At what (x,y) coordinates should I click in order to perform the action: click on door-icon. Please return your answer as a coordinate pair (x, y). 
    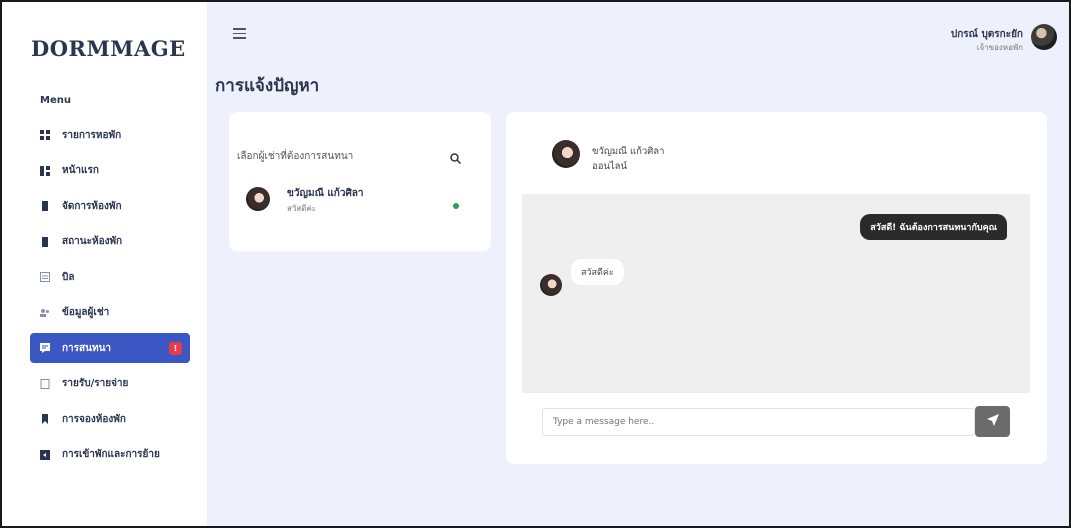
    Looking at the image, I should click on (45, 206).